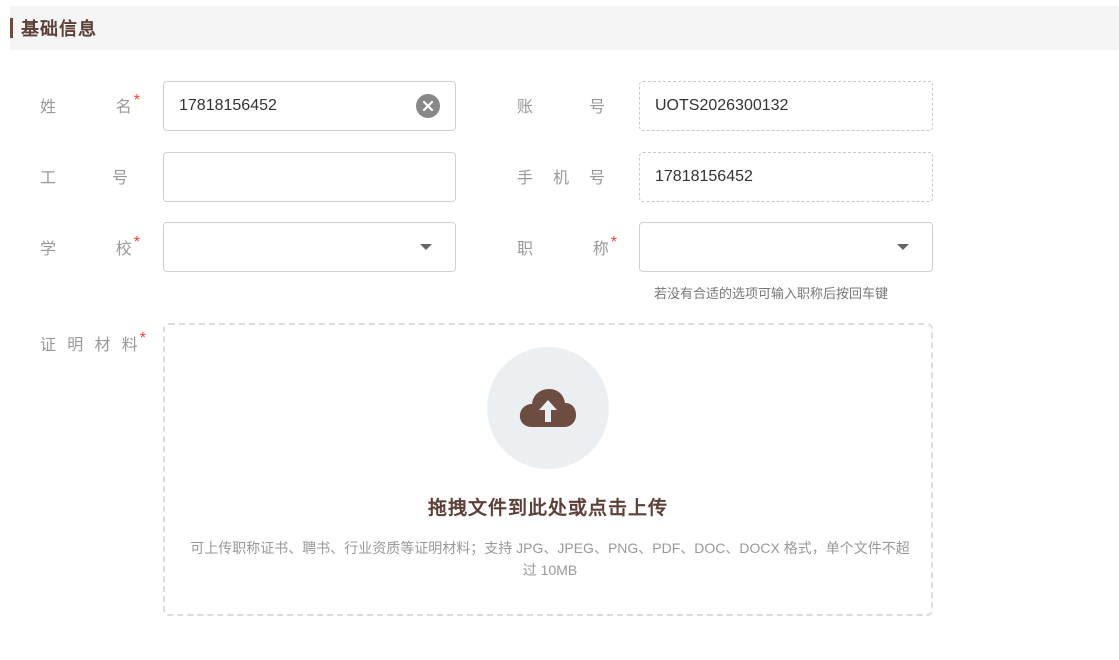 The width and height of the screenshot is (1119, 660). I want to click on school-label-char: 学, so click(48, 249).